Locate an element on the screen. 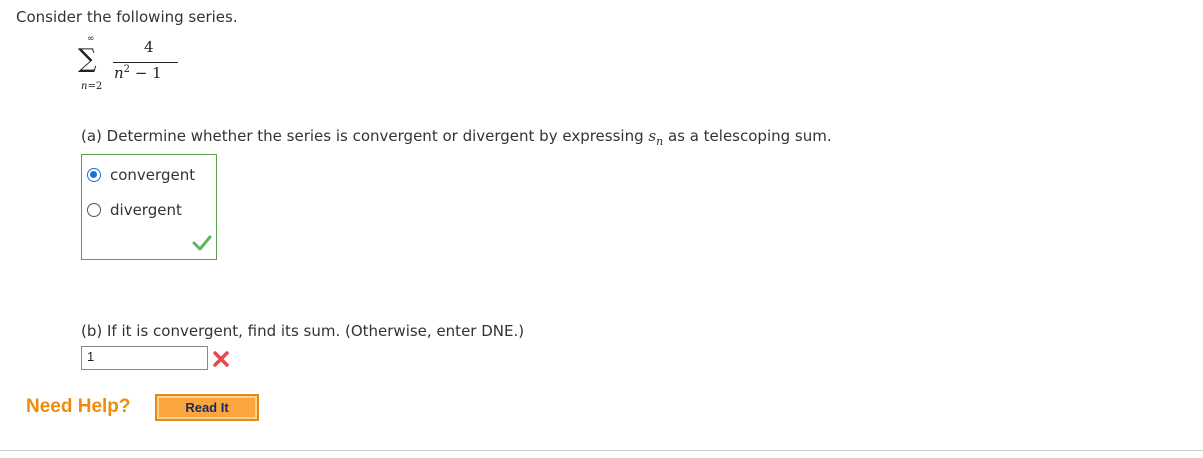 This screenshot has width=1203, height=458. lower-limit-value: =2 is located at coordinates (95, 86).